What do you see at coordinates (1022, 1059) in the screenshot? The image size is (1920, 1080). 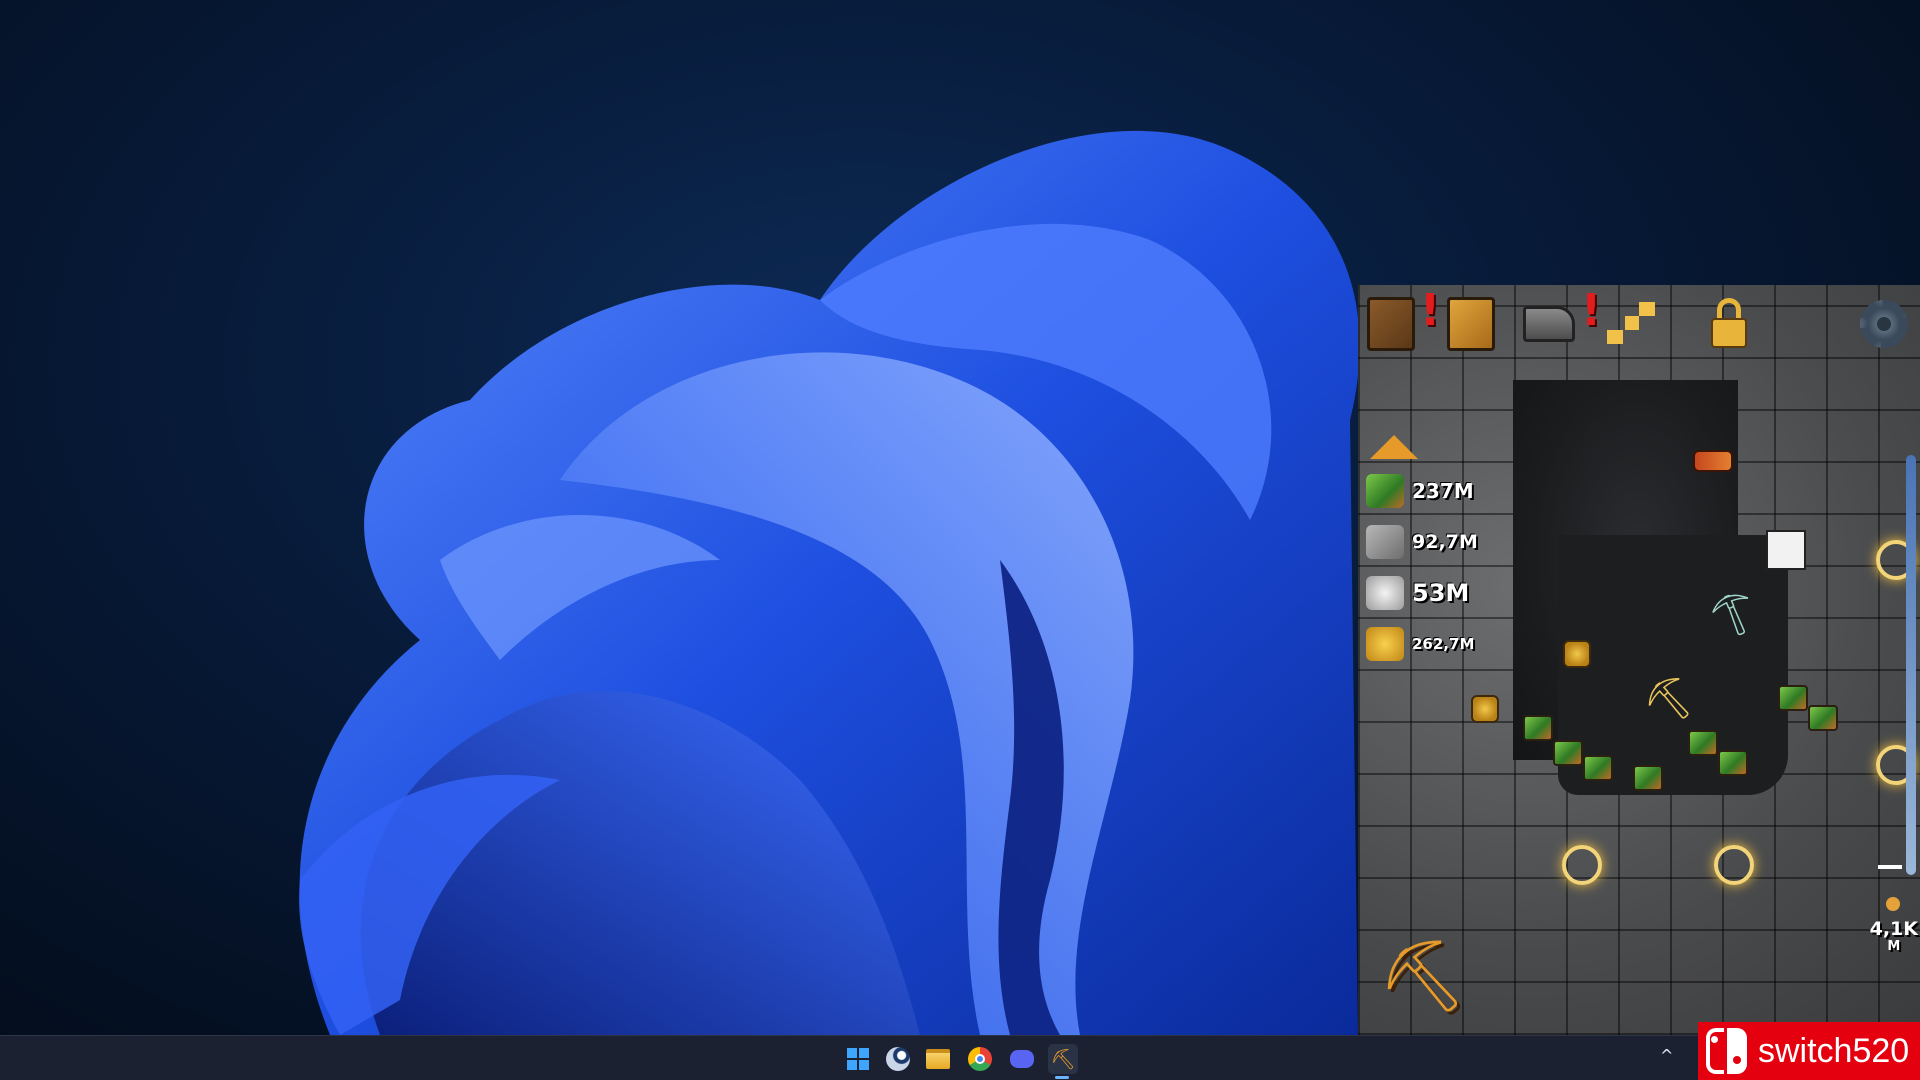 I see `discord-icon` at bounding box center [1022, 1059].